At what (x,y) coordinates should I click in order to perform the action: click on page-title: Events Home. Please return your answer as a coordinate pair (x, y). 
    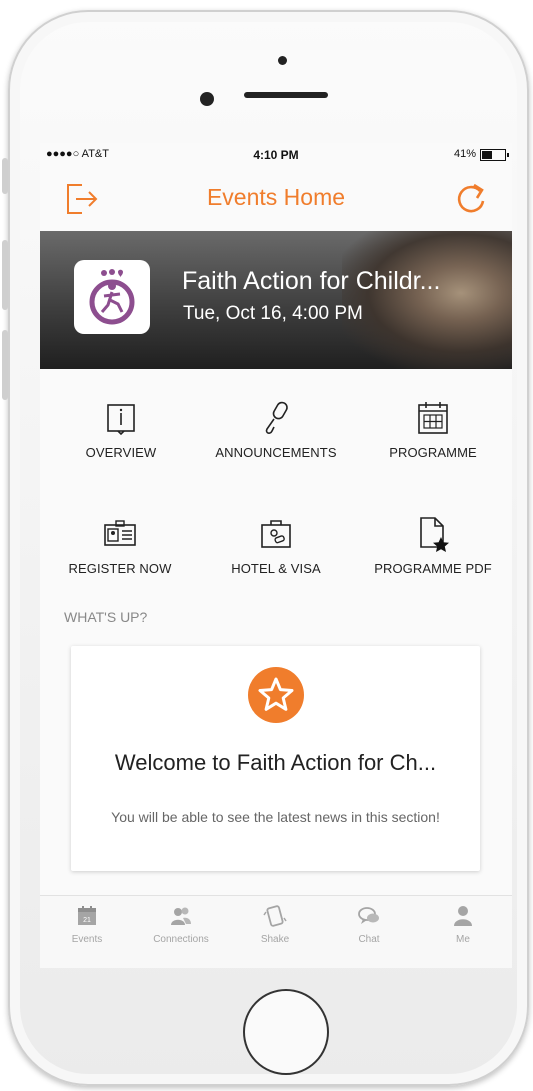
    Looking at the image, I should click on (276, 197).